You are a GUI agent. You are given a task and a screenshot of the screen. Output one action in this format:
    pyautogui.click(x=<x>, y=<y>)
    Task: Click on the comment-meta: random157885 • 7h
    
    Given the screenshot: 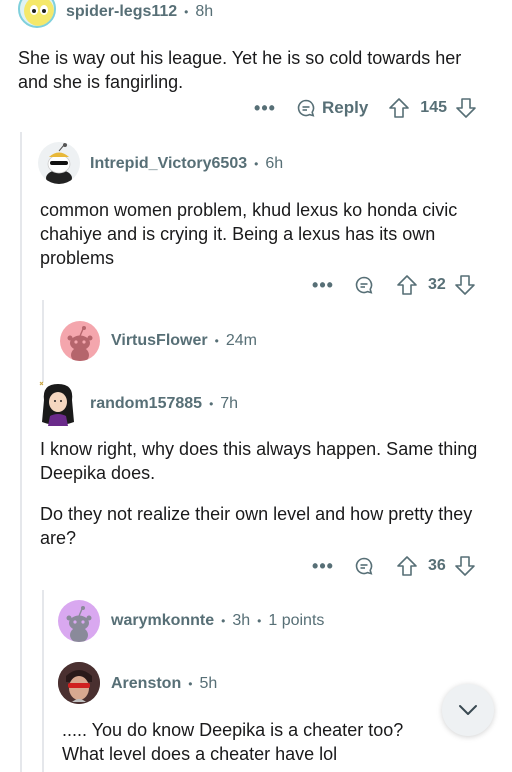 What is the action you would take?
    pyautogui.click(x=164, y=404)
    